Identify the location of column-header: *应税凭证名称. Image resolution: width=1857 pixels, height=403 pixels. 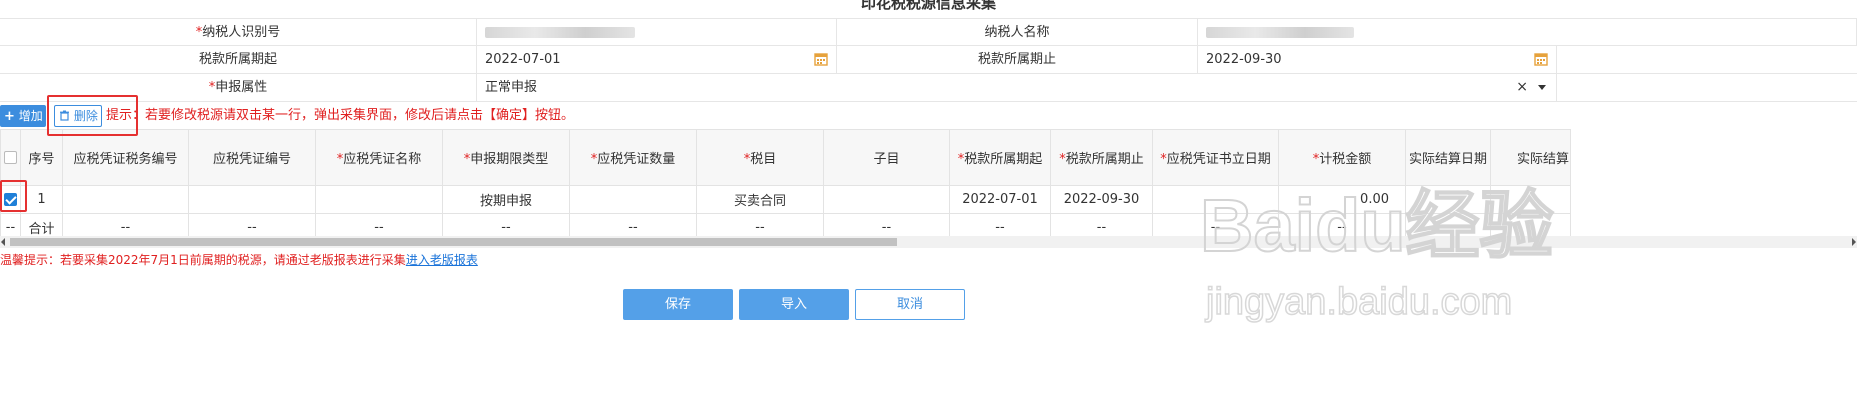
(379, 157).